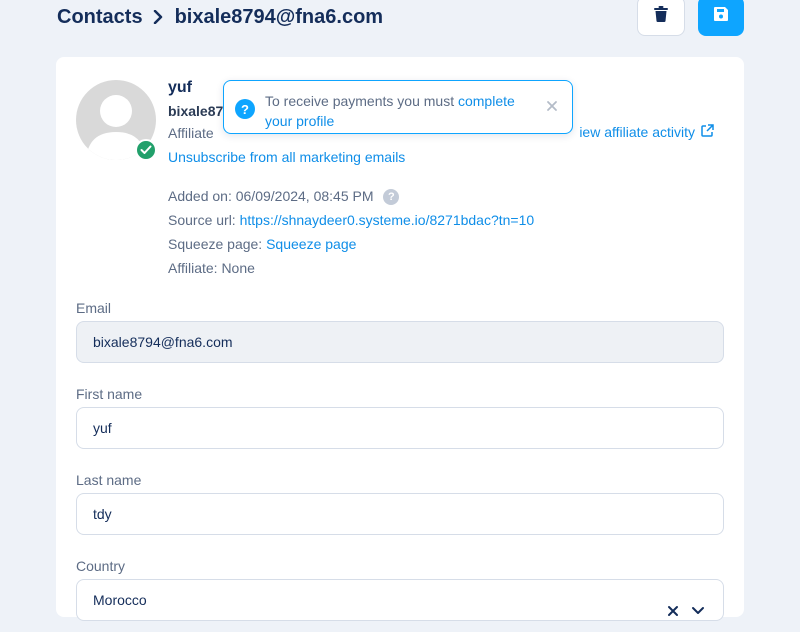 The image size is (800, 632). I want to click on affiliate-row: Affiliate: None, so click(211, 268).